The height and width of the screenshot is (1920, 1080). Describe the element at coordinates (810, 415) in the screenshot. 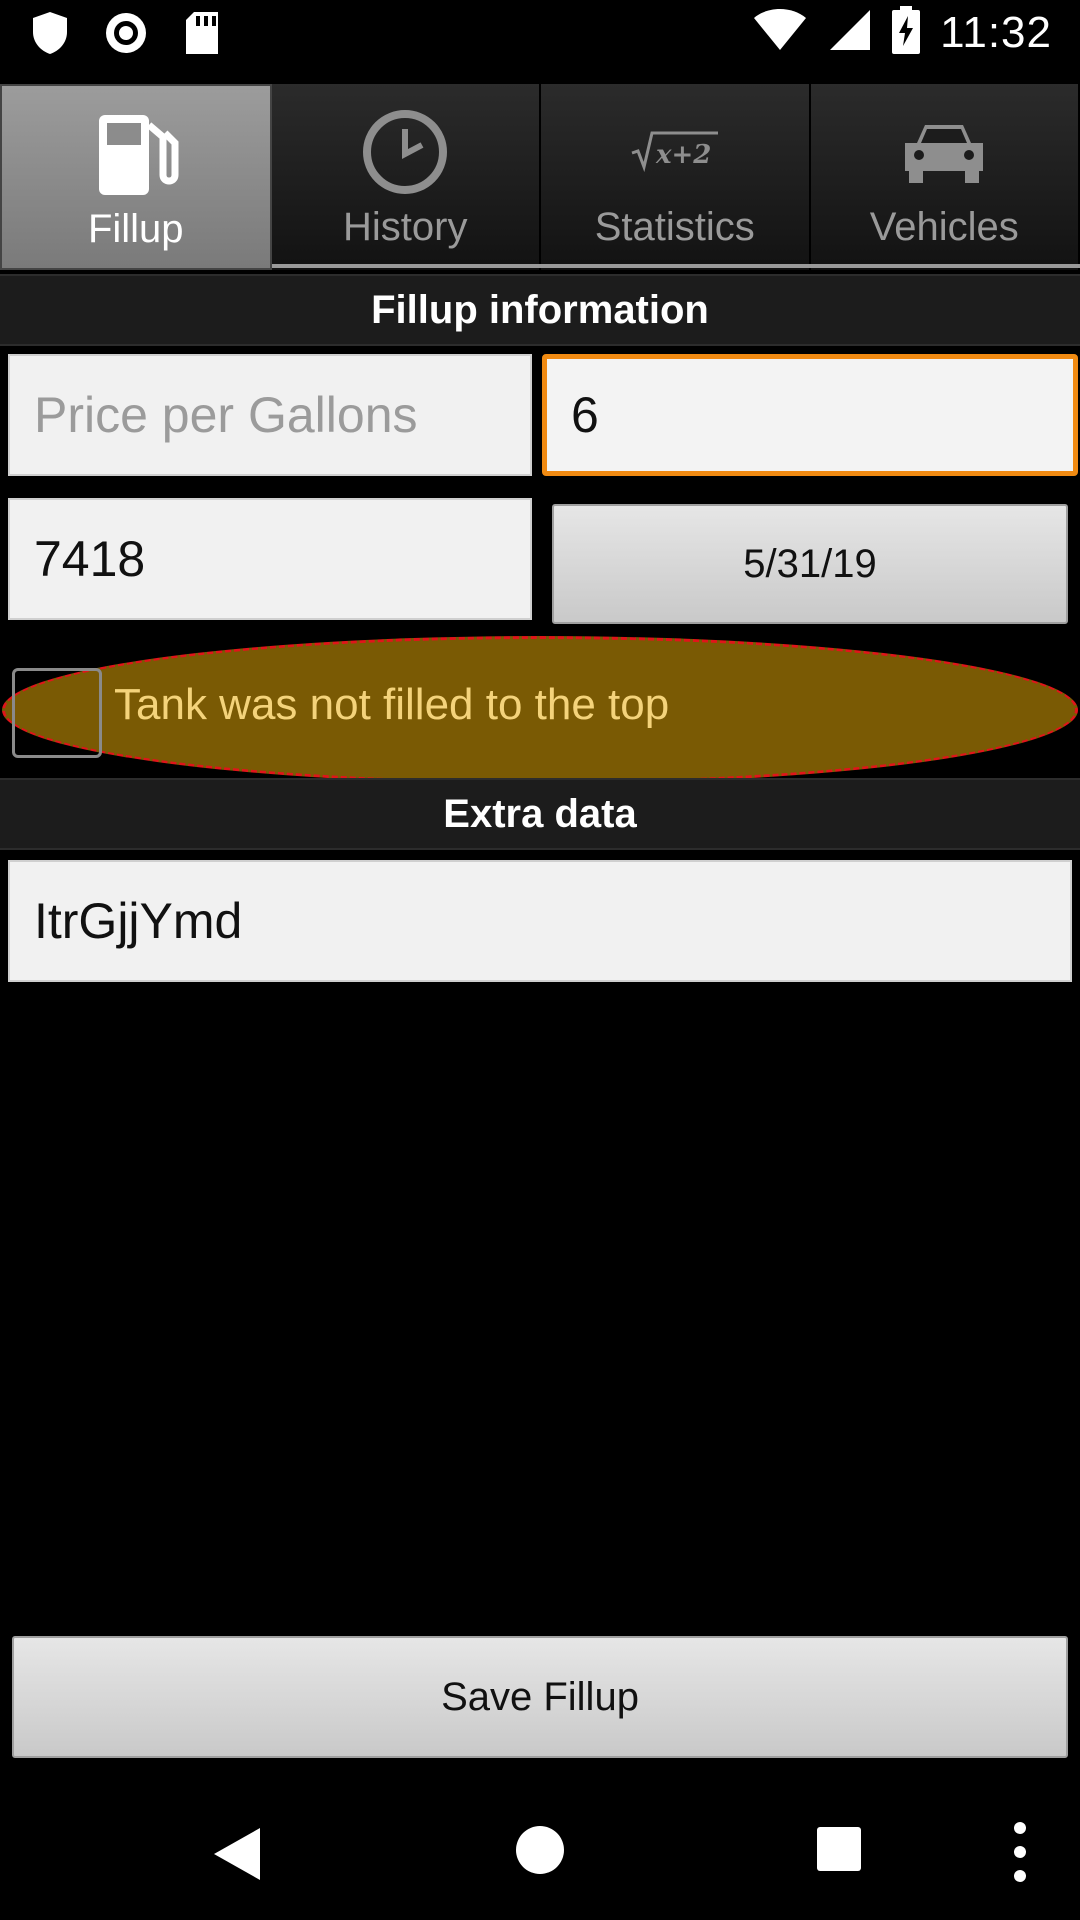

I see `gallons-input: 6` at that location.